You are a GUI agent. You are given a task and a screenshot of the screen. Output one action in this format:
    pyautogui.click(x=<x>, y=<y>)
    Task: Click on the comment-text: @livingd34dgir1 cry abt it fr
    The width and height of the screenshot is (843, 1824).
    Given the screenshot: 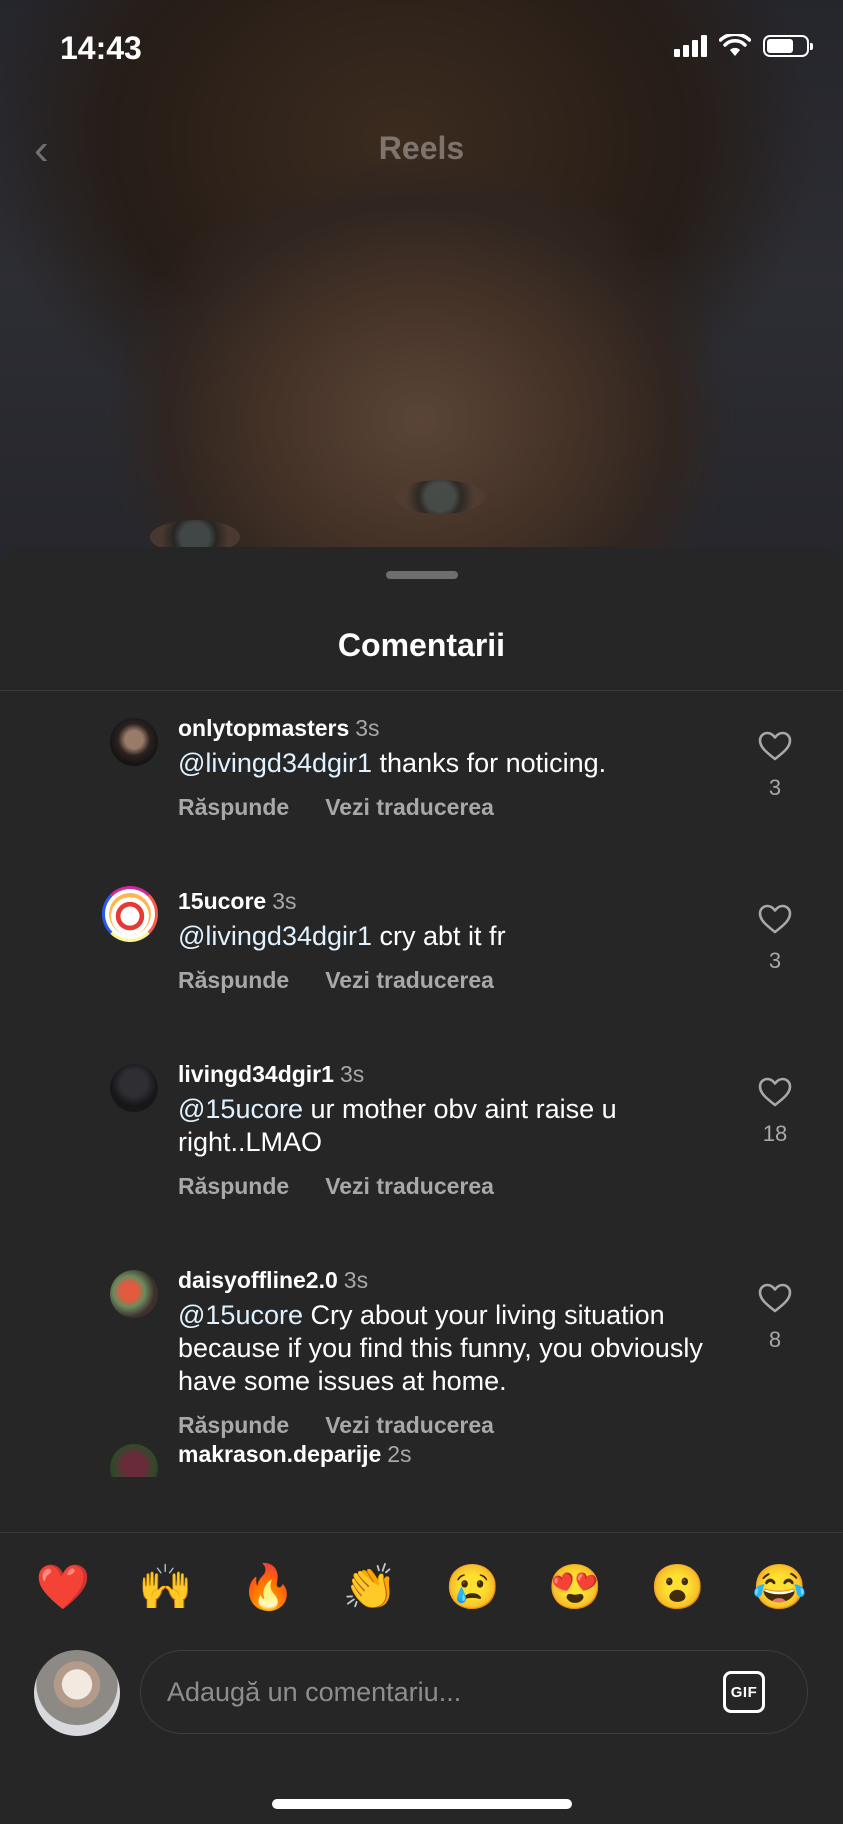 What is the action you would take?
    pyautogui.click(x=448, y=936)
    